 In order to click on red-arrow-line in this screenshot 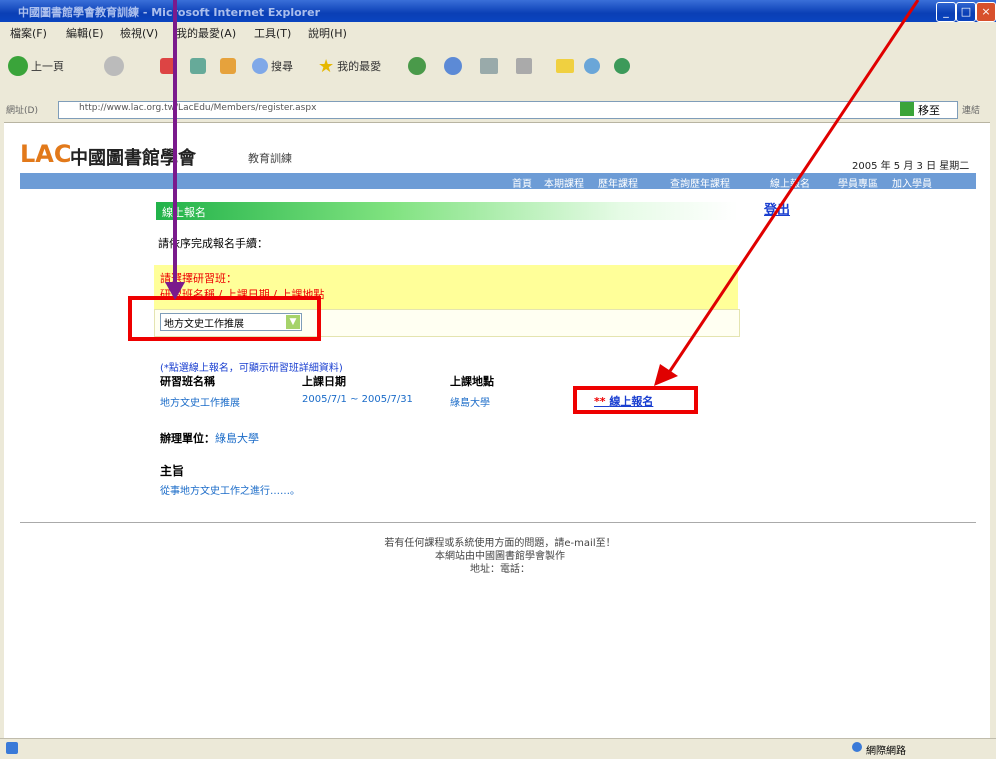, I will do `click(793, 187)`.